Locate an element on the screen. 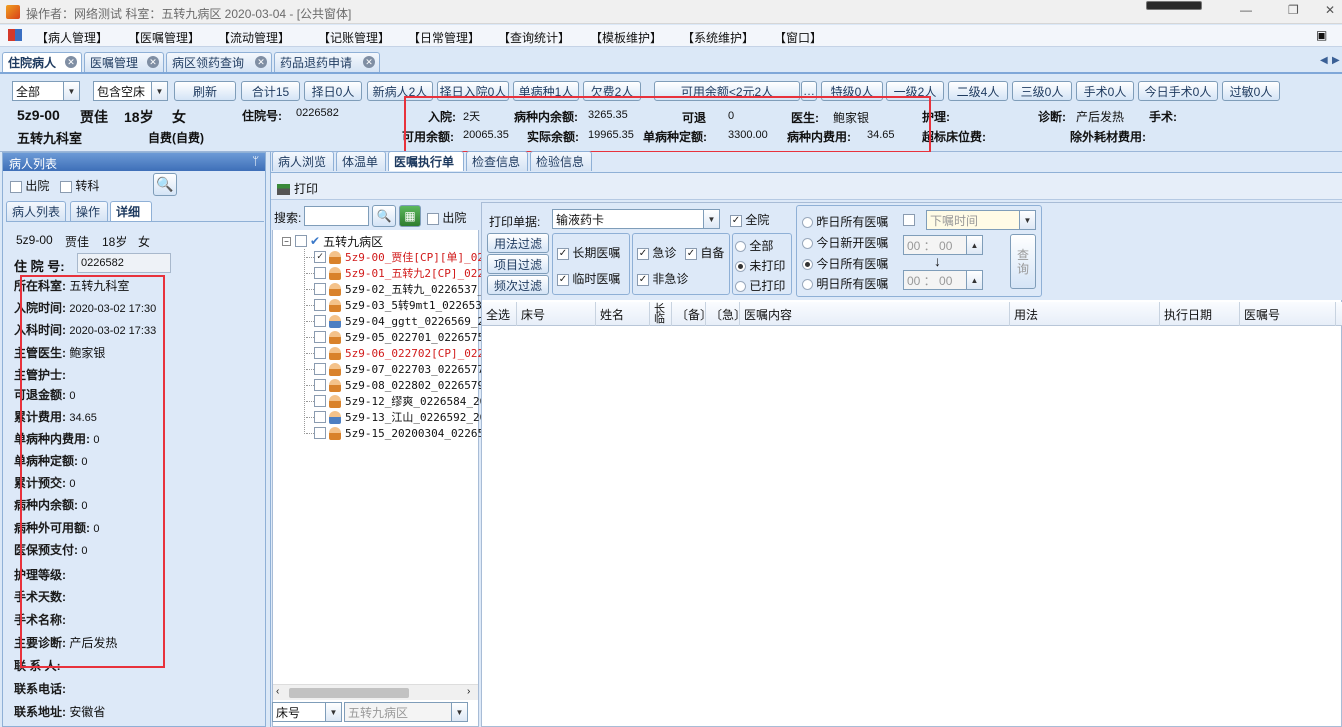 The image size is (1342, 727). nonurgent-checkbox: ✓ 非急诊 is located at coordinates (662, 278).